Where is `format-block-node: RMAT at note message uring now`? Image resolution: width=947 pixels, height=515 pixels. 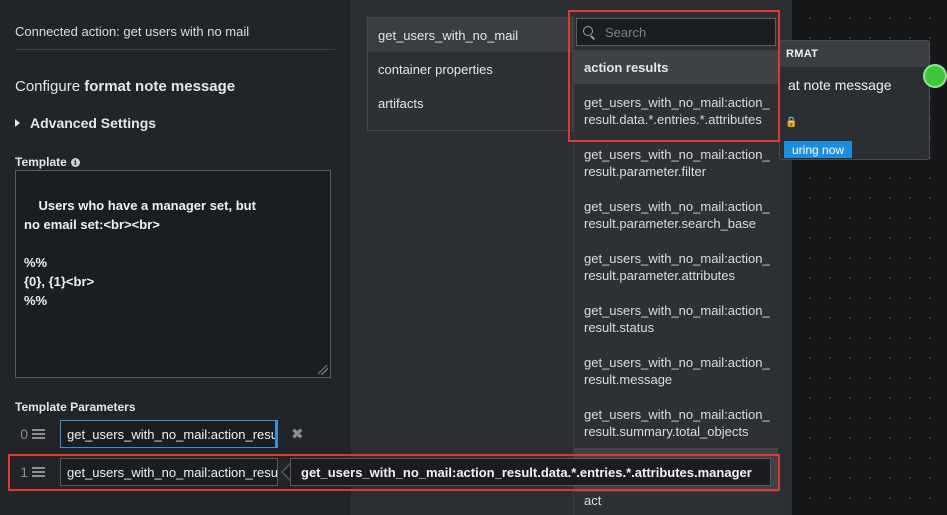
format-block-node: RMAT at note message uring now is located at coordinates (854, 100).